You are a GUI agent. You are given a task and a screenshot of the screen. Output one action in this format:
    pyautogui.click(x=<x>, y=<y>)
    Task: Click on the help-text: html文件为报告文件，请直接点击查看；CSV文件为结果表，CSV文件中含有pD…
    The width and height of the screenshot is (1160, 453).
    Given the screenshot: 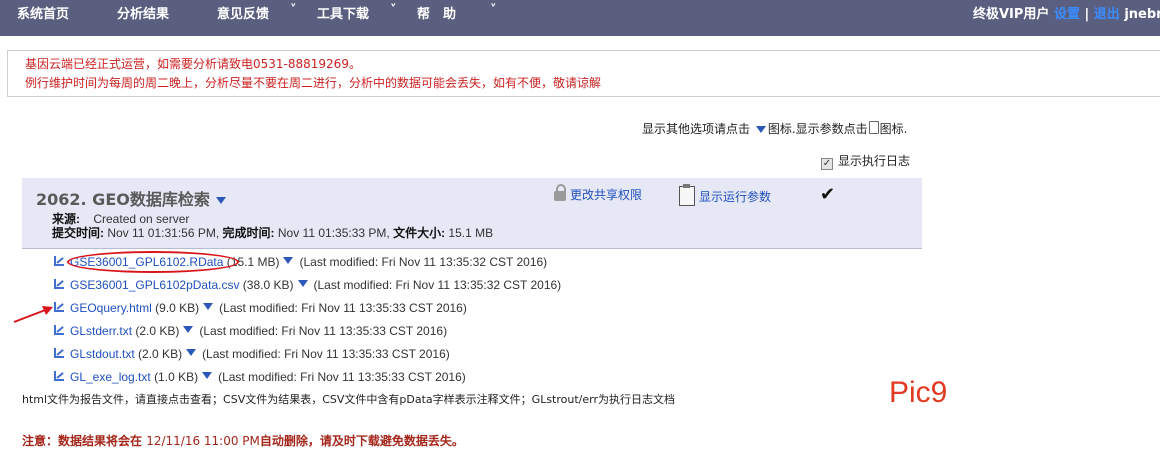 What is the action you would take?
    pyautogui.click(x=348, y=399)
    